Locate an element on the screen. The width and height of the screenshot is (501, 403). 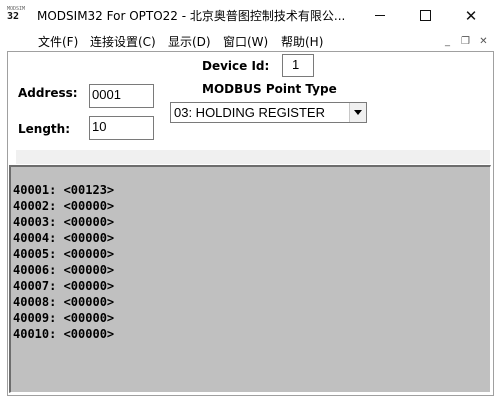
close-icon: ✕ is located at coordinates (471, 15).